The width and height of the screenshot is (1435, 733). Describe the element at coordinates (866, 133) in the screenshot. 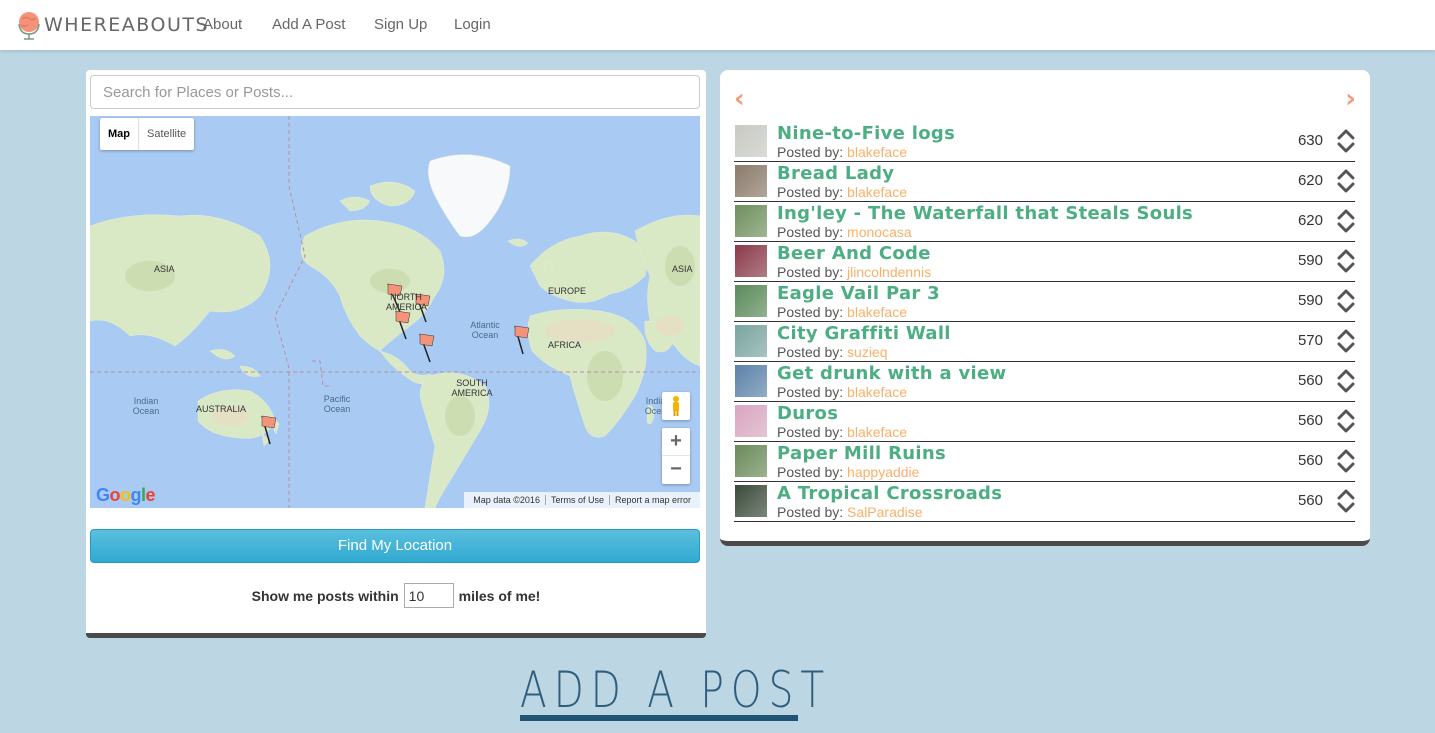

I see `post-title: Nine-to-Five logs` at that location.